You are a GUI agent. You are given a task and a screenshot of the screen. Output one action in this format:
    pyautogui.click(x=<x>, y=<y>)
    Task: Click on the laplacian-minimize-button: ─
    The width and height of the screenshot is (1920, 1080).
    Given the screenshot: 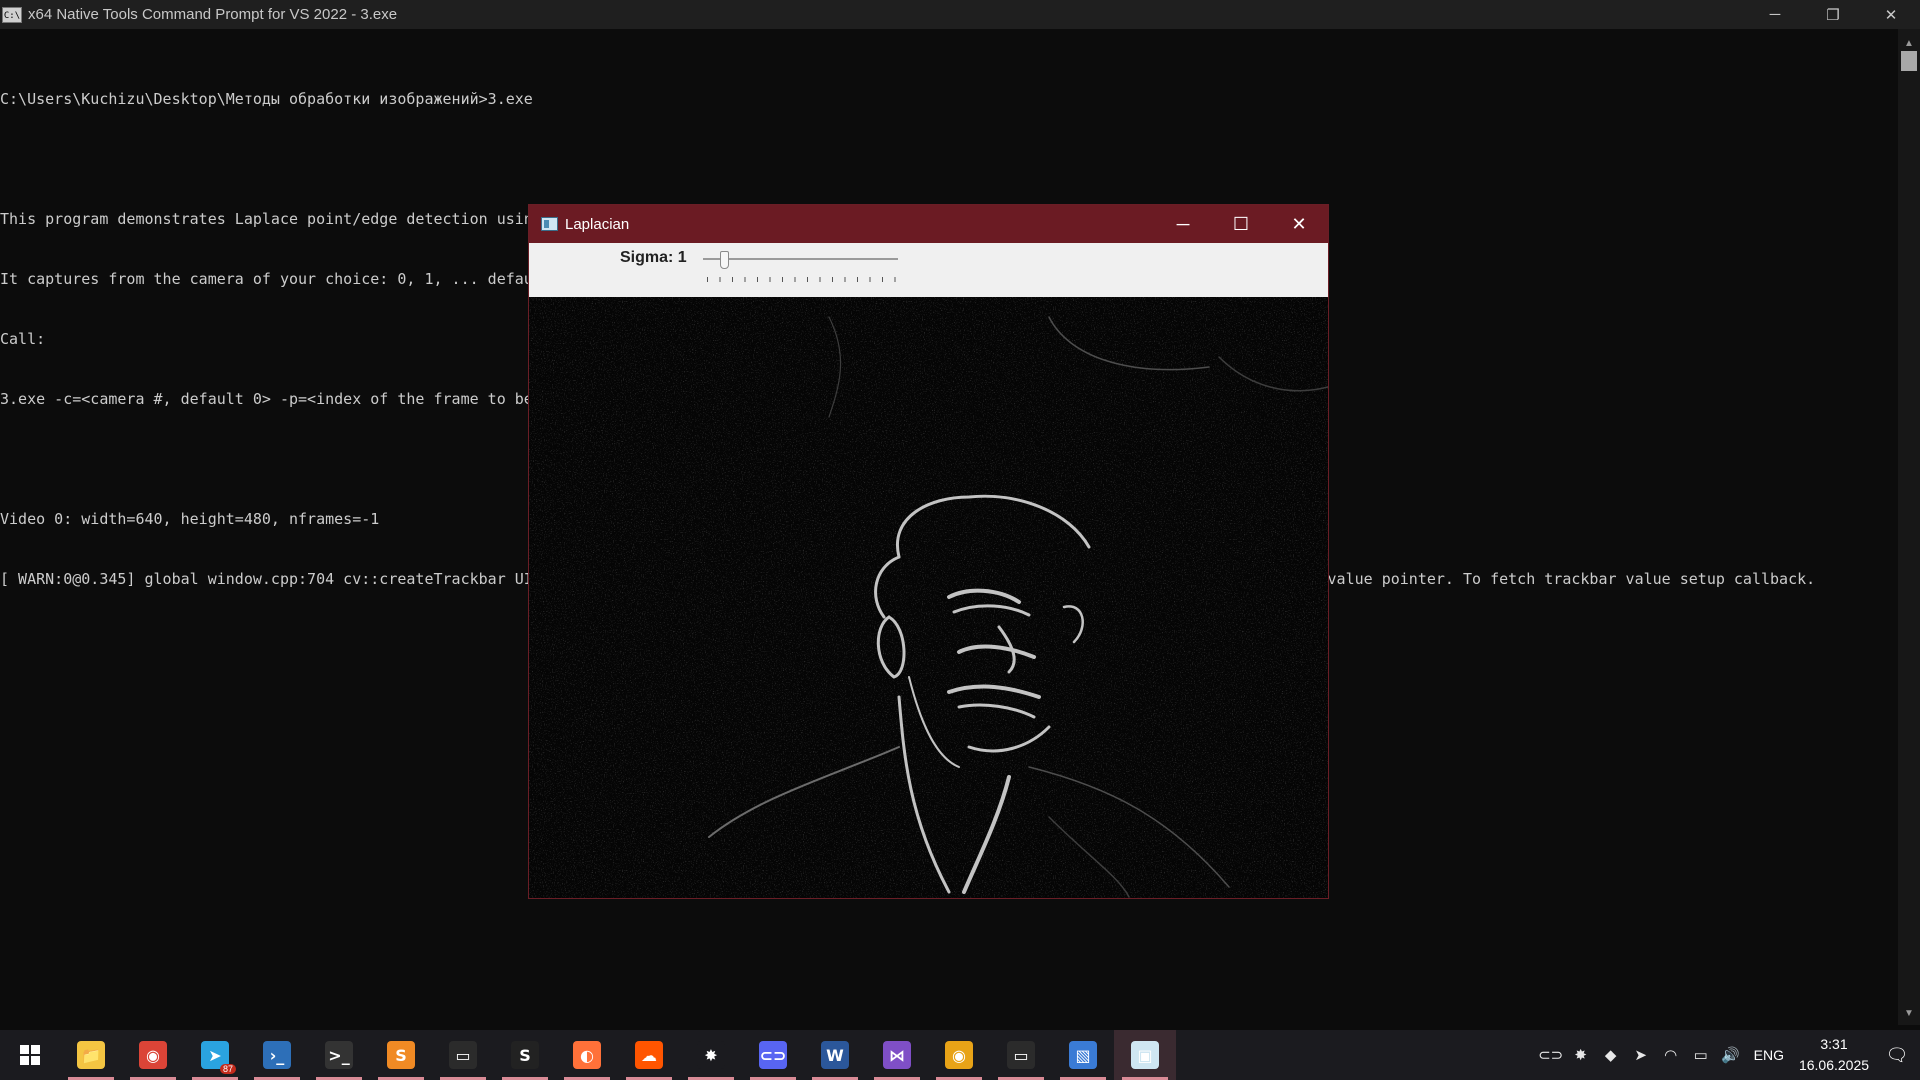 What is the action you would take?
    pyautogui.click(x=1183, y=224)
    